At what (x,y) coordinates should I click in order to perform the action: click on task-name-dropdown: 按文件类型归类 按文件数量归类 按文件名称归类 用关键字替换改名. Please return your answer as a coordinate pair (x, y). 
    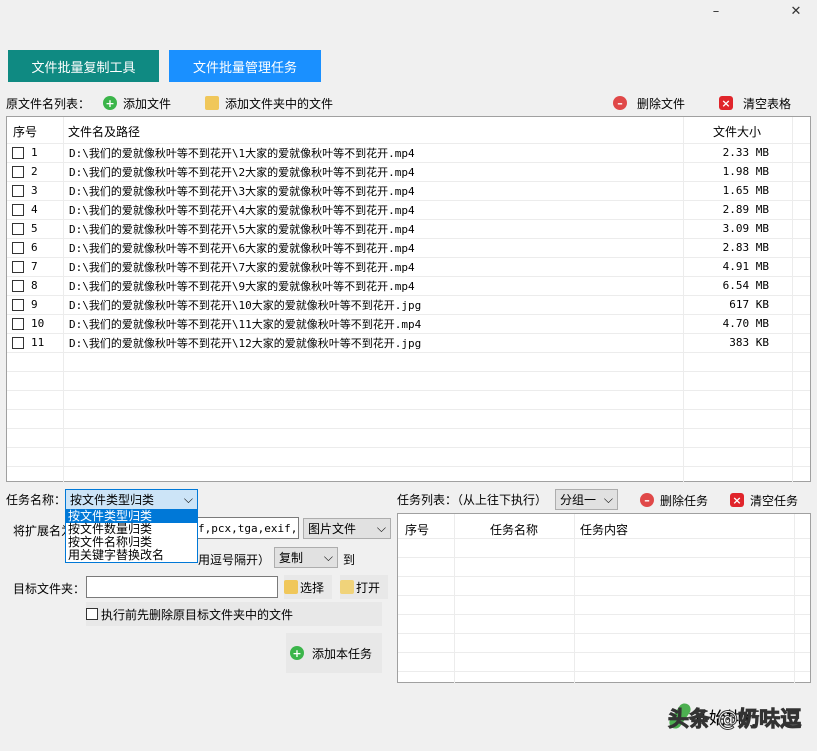
    Looking at the image, I should click on (131, 536).